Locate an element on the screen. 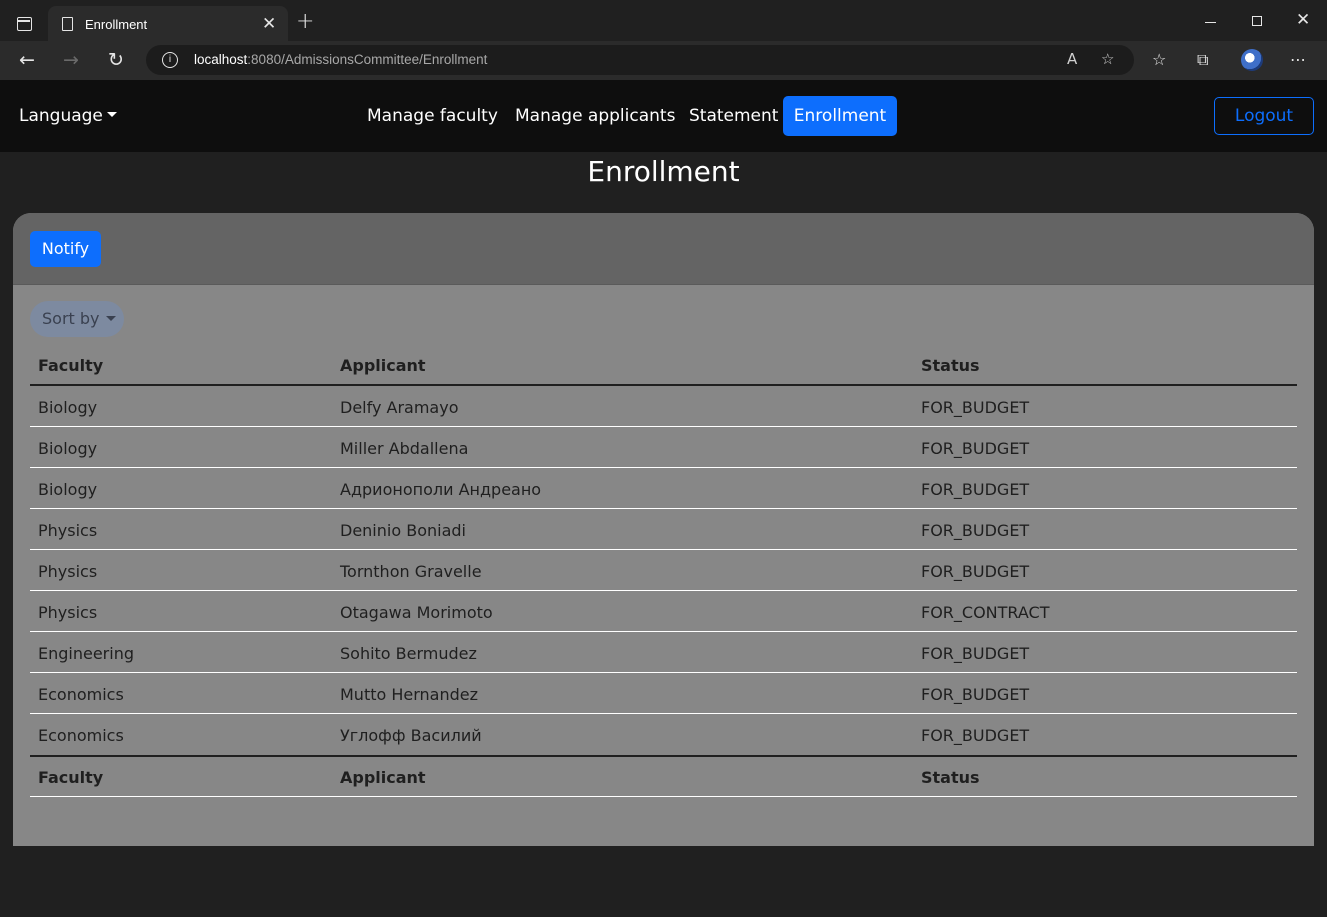 The image size is (1327, 917). table-footer-row: Faculty Applicant Status is located at coordinates (663, 776).